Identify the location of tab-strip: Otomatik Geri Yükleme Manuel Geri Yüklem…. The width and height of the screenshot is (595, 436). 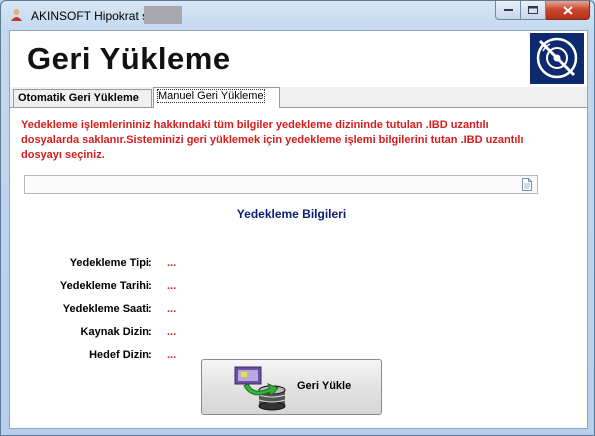
(298, 97).